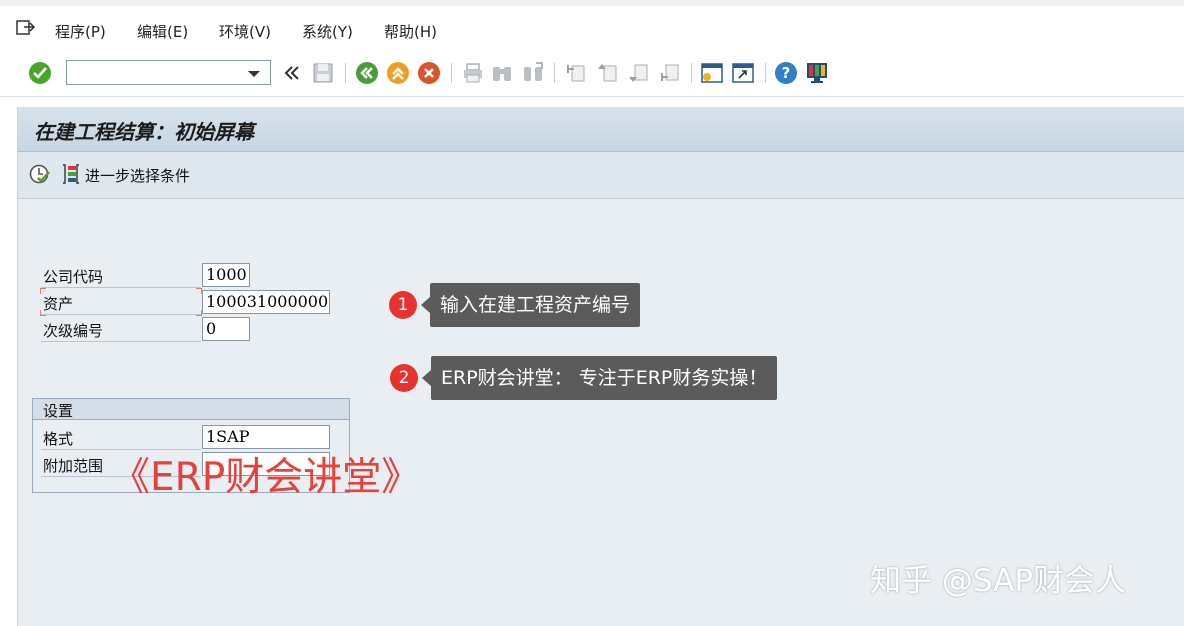  What do you see at coordinates (266, 302) in the screenshot?
I see `asset-input: 100031000000` at bounding box center [266, 302].